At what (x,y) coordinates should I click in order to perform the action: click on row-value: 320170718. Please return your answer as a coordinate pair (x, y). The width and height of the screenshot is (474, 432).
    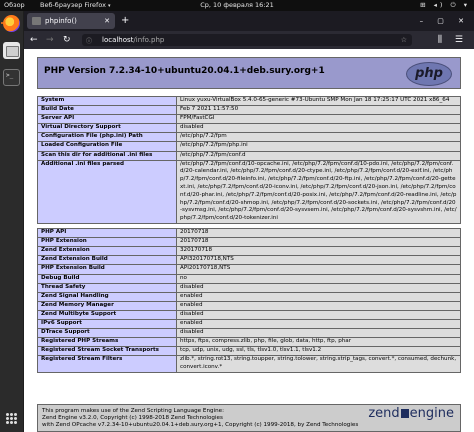
    Looking at the image, I should click on (318, 251).